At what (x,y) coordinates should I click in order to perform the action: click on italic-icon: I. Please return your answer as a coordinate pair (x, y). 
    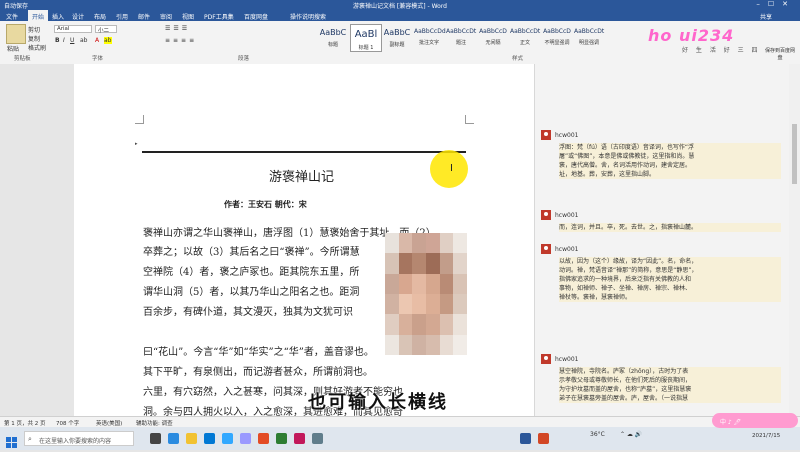
    Looking at the image, I should click on (64, 40).